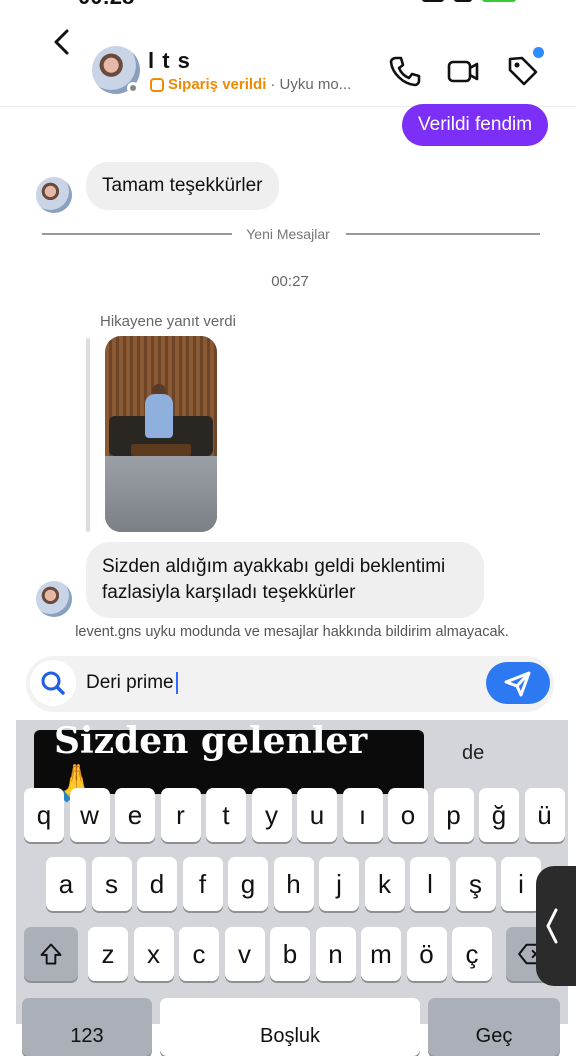  Describe the element at coordinates (469, 1) in the screenshot. I see `status-icons` at that location.